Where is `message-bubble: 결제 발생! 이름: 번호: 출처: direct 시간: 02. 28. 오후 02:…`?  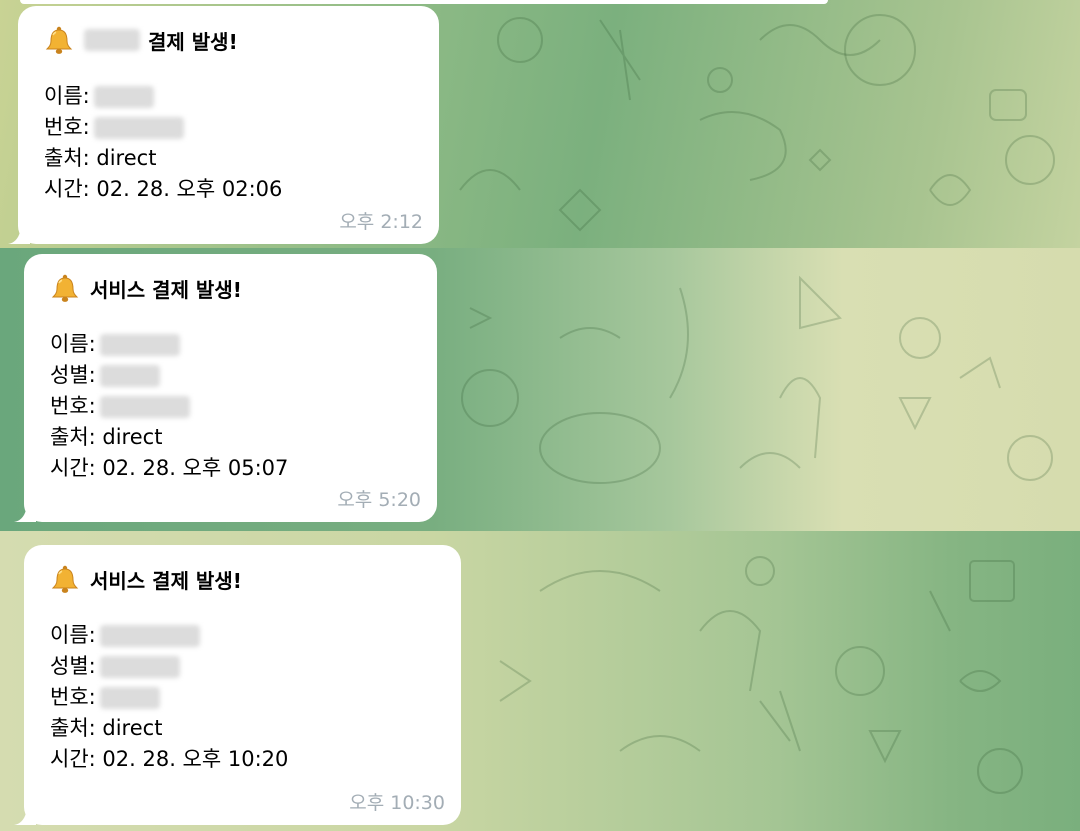 message-bubble: 결제 발생! 이름: 번호: 출처: direct 시간: 02. 28. 오후 02:… is located at coordinates (223, 125).